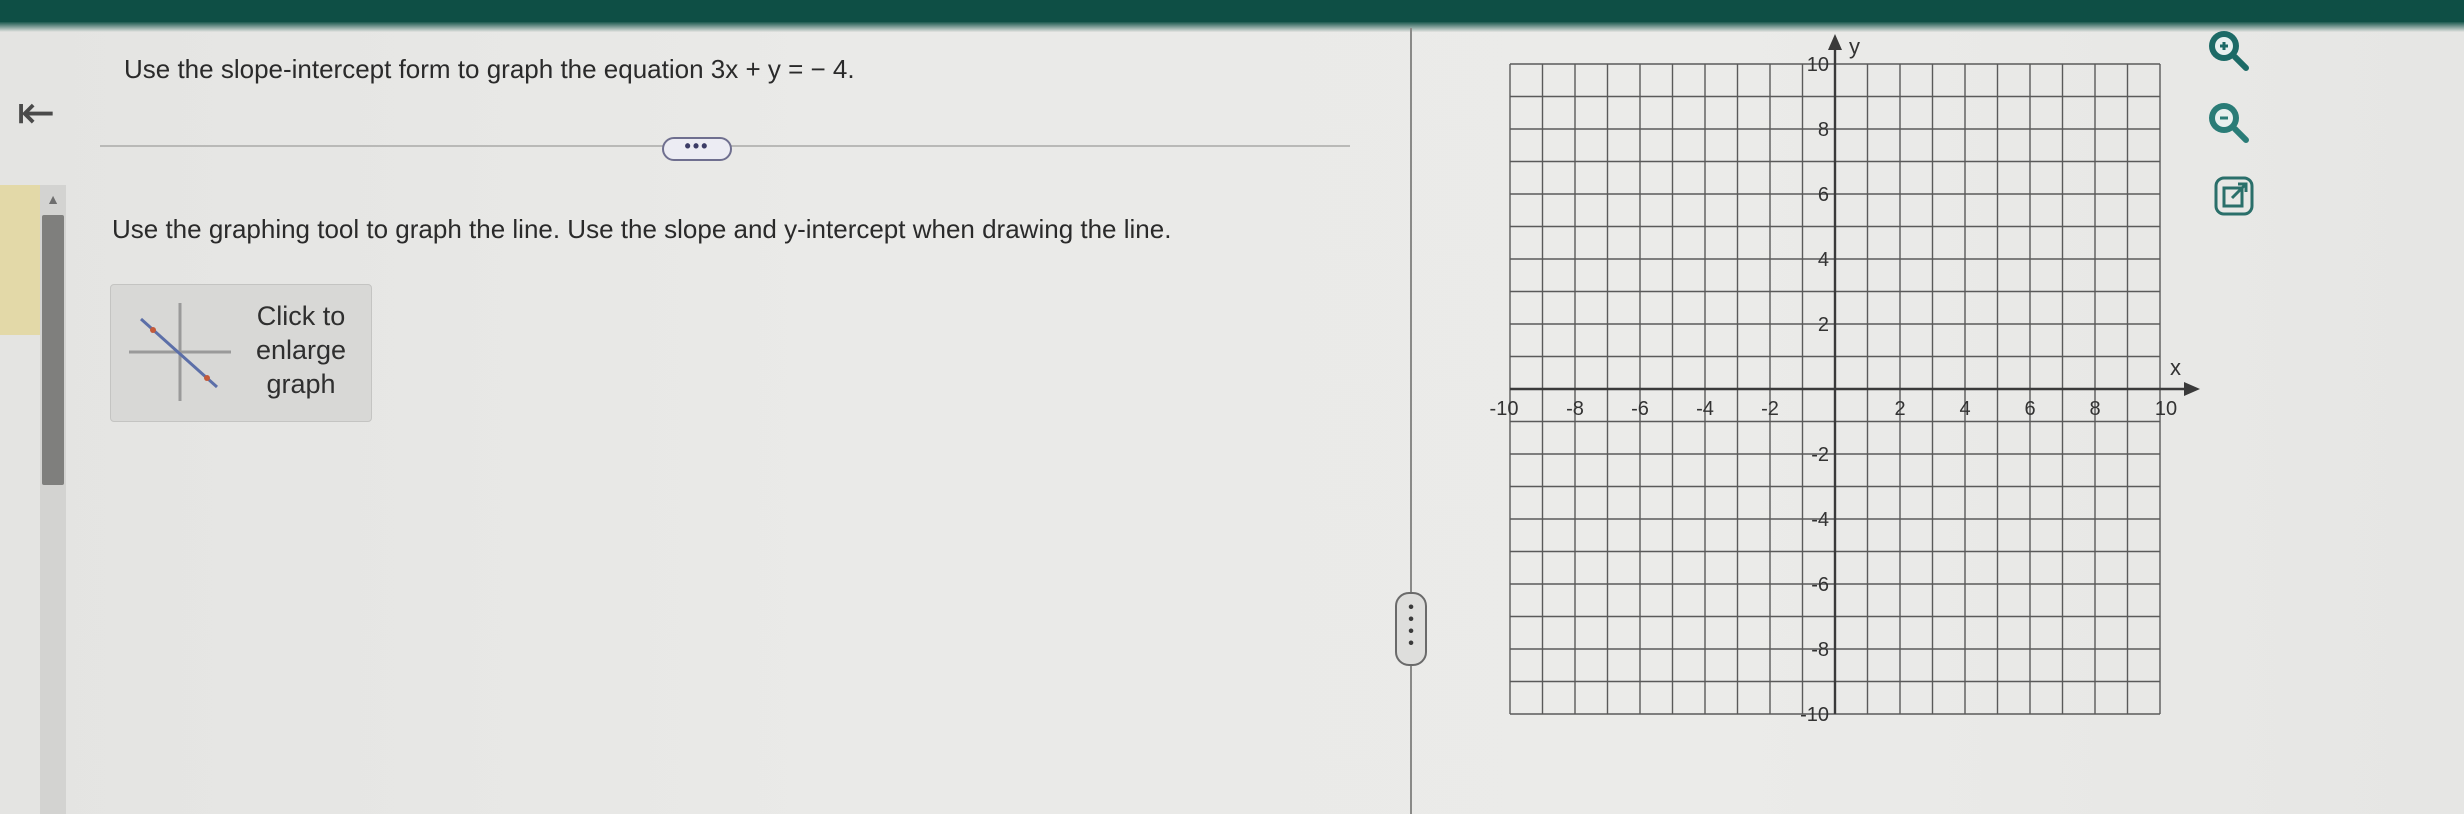  Describe the element at coordinates (1705, 409) in the screenshot. I see `x-tick-label: -4` at that location.